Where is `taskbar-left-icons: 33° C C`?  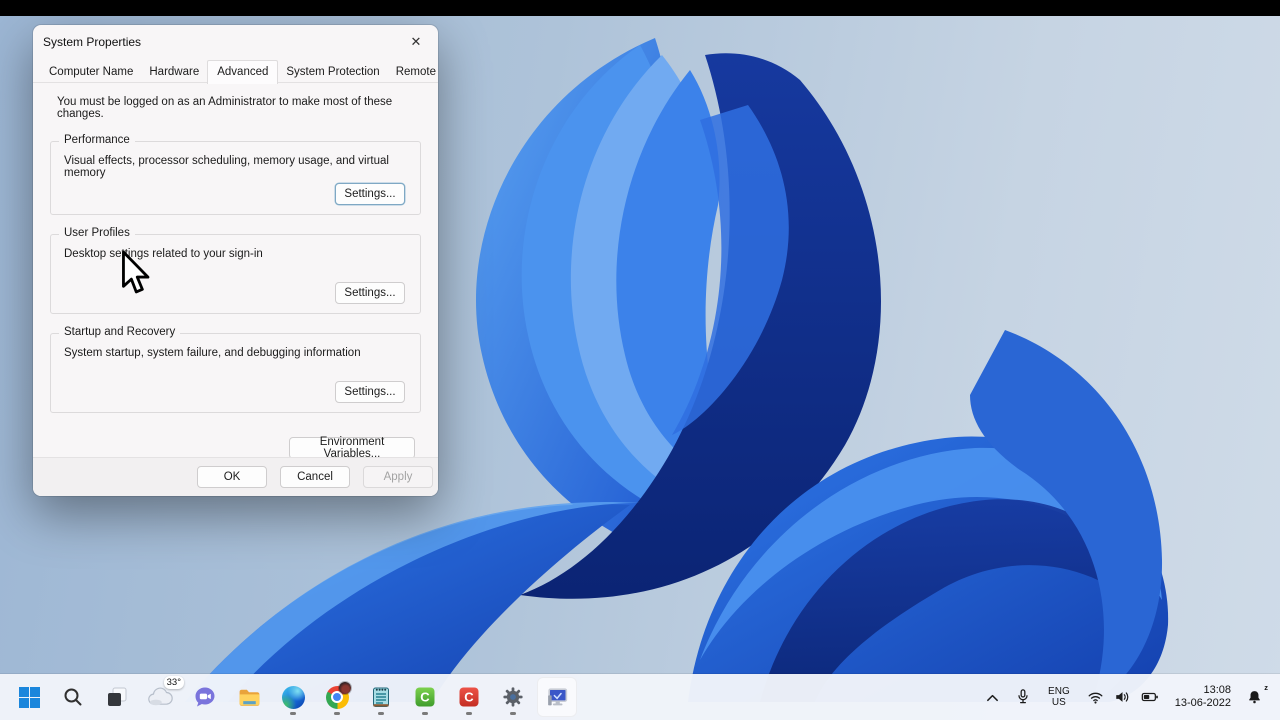
taskbar-left-icons: 33° C C is located at coordinates (288, 696).